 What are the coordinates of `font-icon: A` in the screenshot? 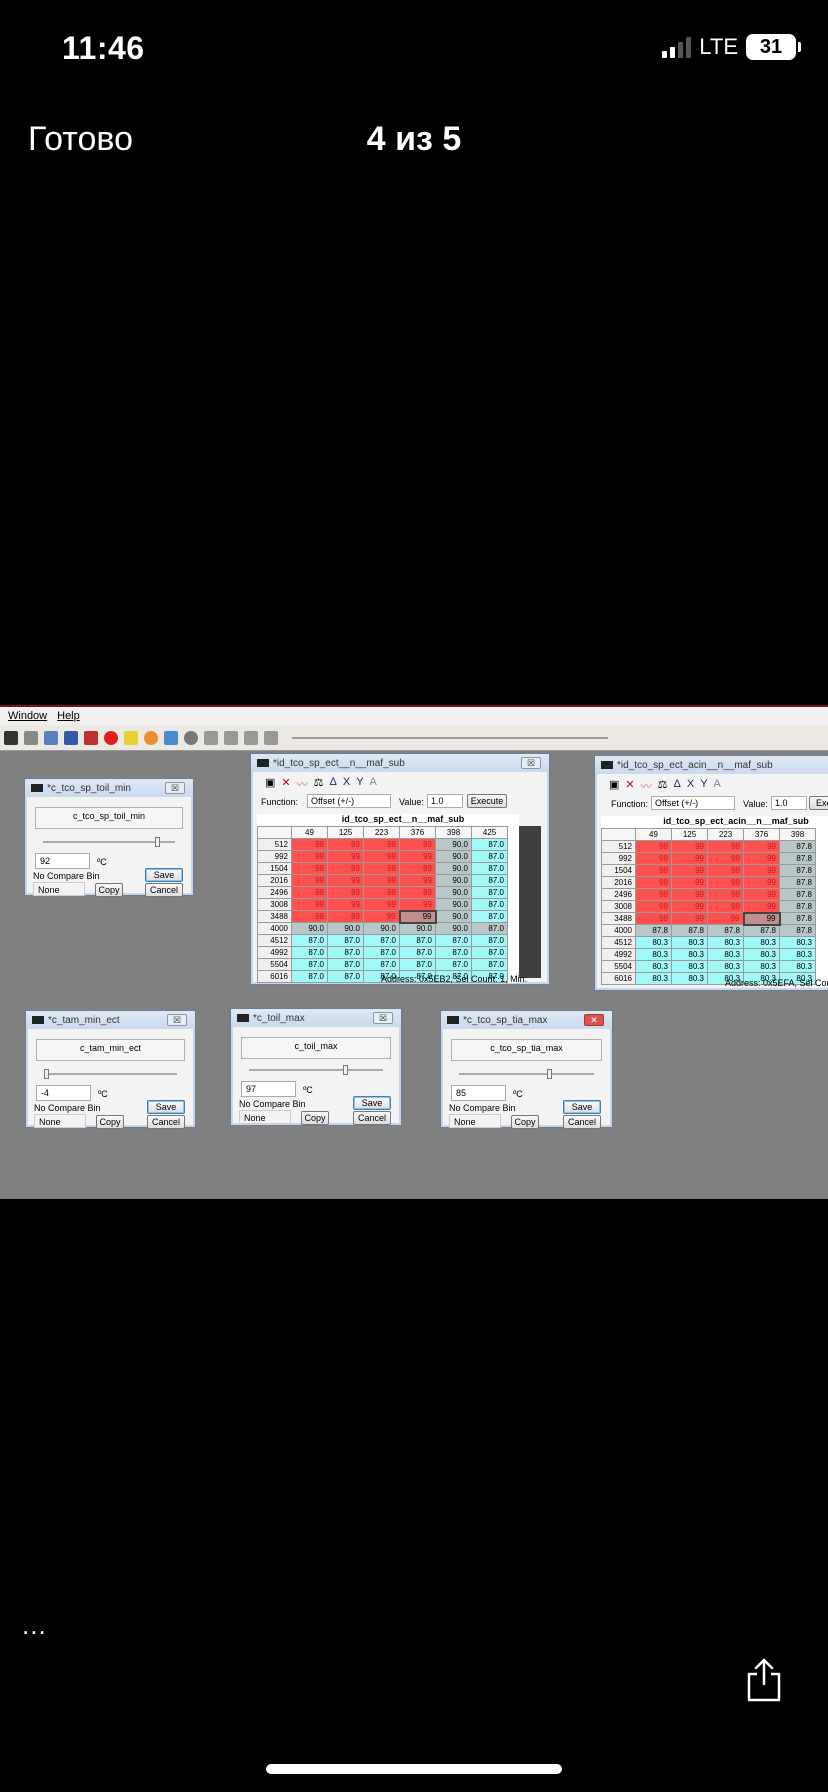 It's located at (373, 784).